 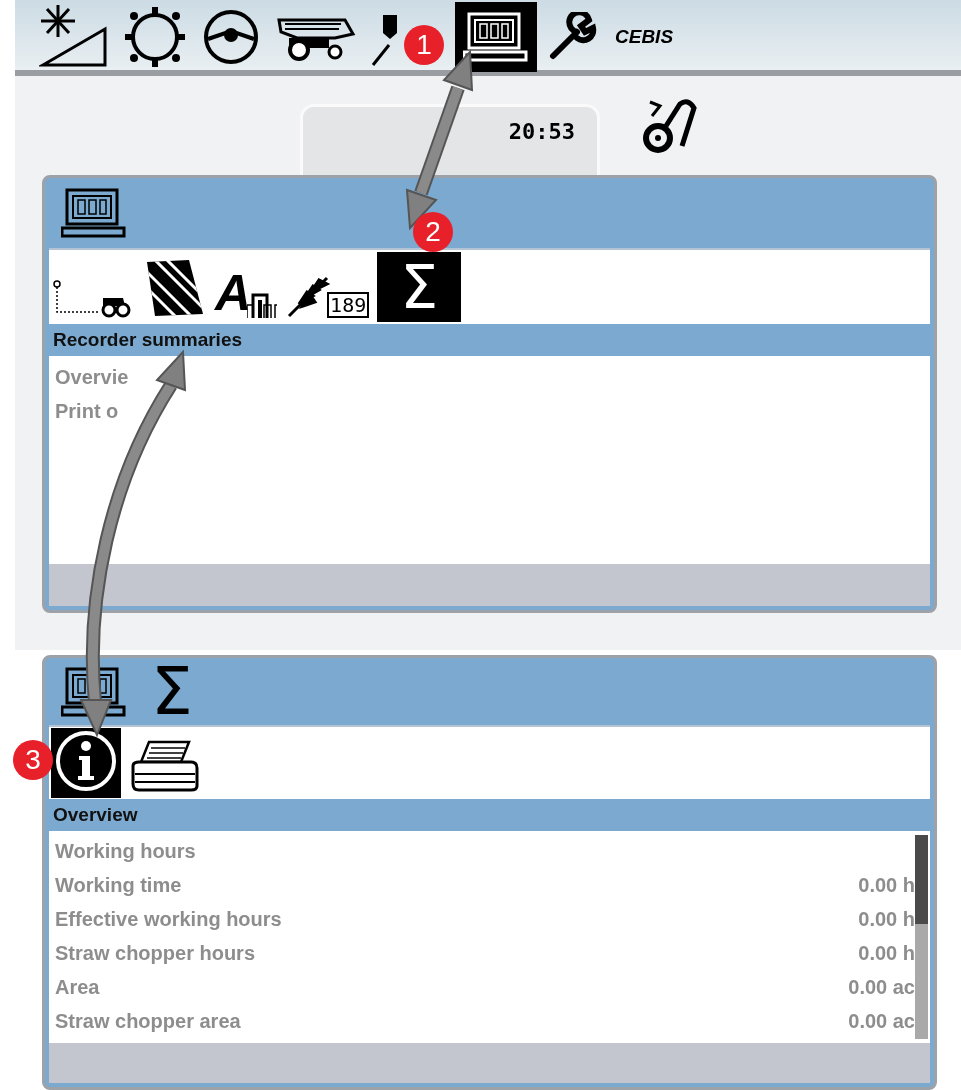 What do you see at coordinates (155, 954) in the screenshot?
I see `row-label: Straw chopper hours` at bounding box center [155, 954].